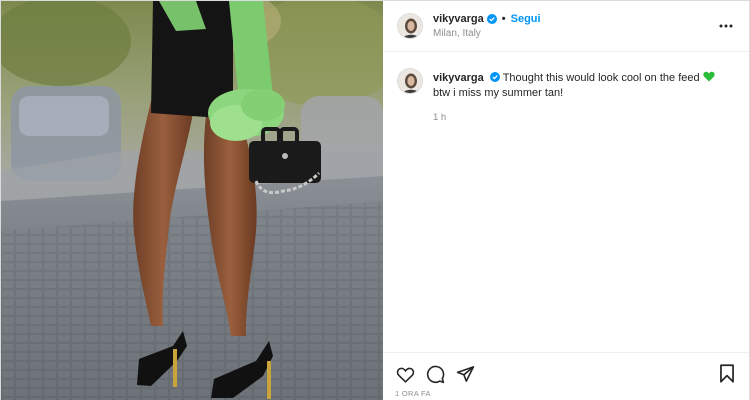  What do you see at coordinates (709, 76) in the screenshot?
I see `green-heart-icon` at bounding box center [709, 76].